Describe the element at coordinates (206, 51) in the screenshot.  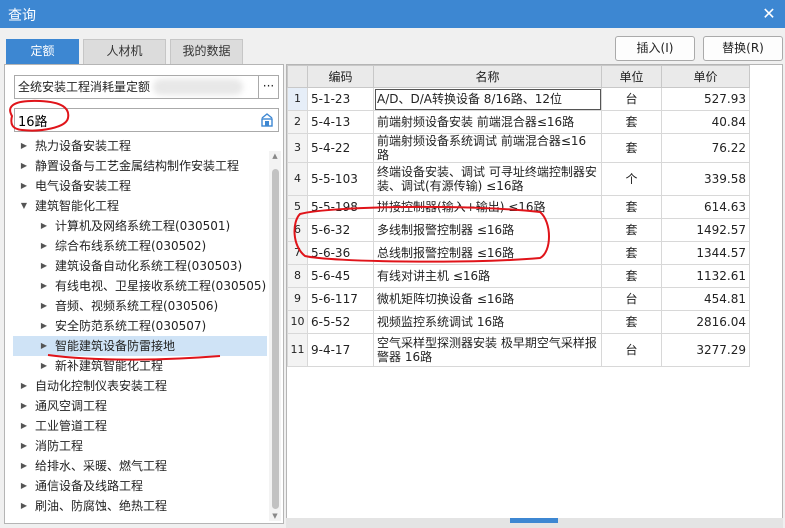
I see `tab-my-data: 我的数据` at that location.